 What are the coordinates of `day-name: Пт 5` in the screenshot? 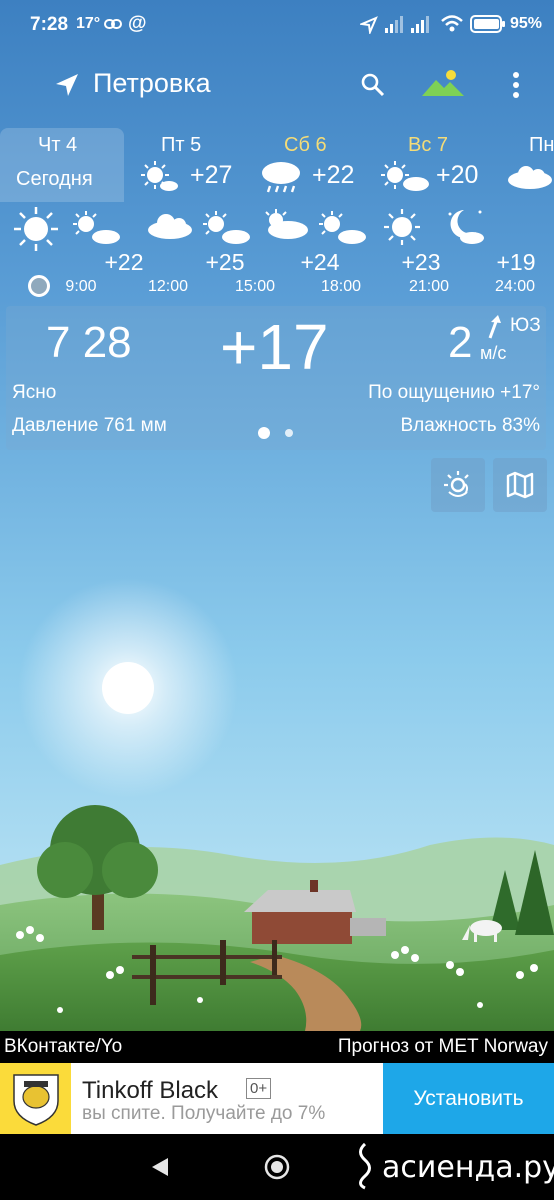 It's located at (181, 145).